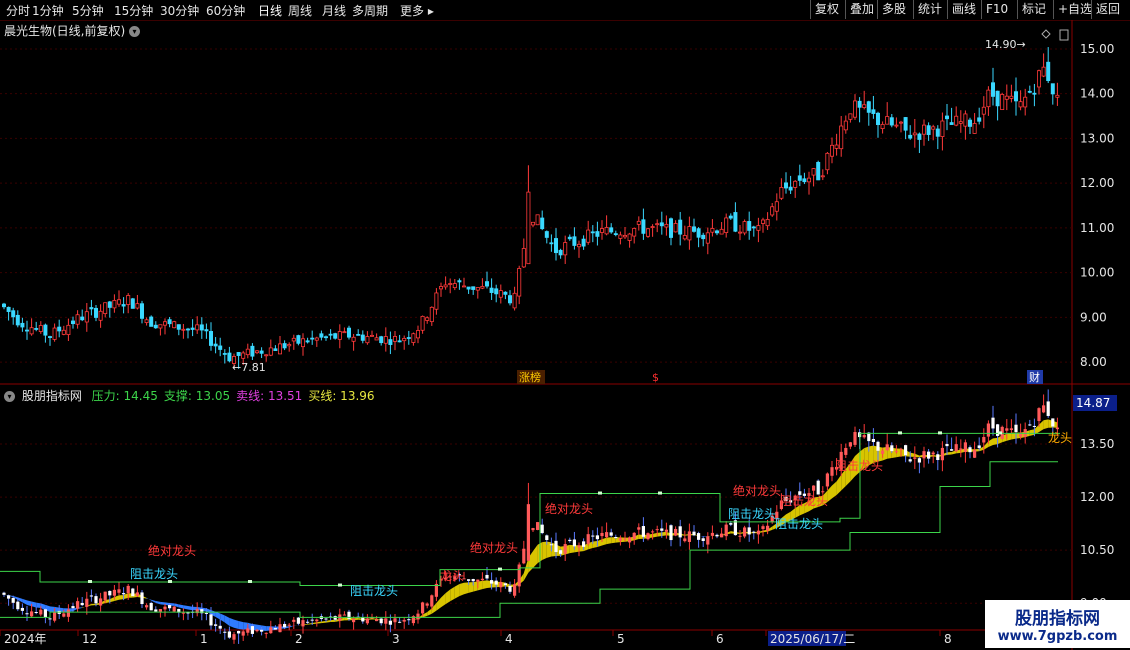 This screenshot has height=650, width=1130. Describe the element at coordinates (621, 639) in the screenshot. I see `x-axis-label: 5` at that location.